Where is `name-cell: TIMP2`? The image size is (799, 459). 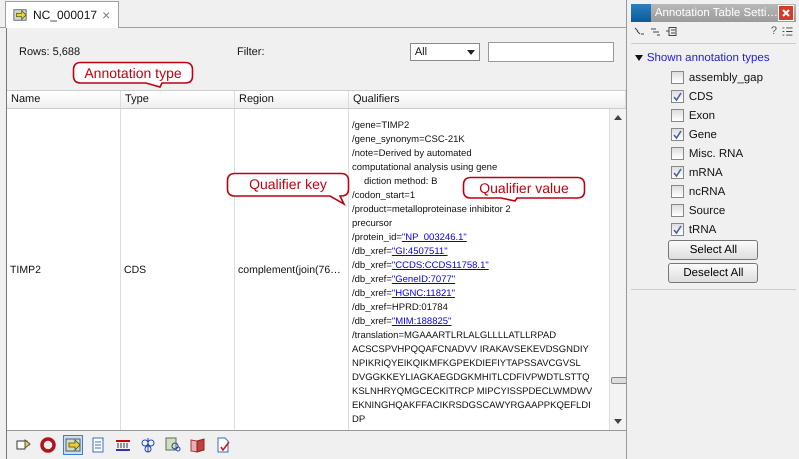 name-cell: TIMP2 is located at coordinates (25, 270).